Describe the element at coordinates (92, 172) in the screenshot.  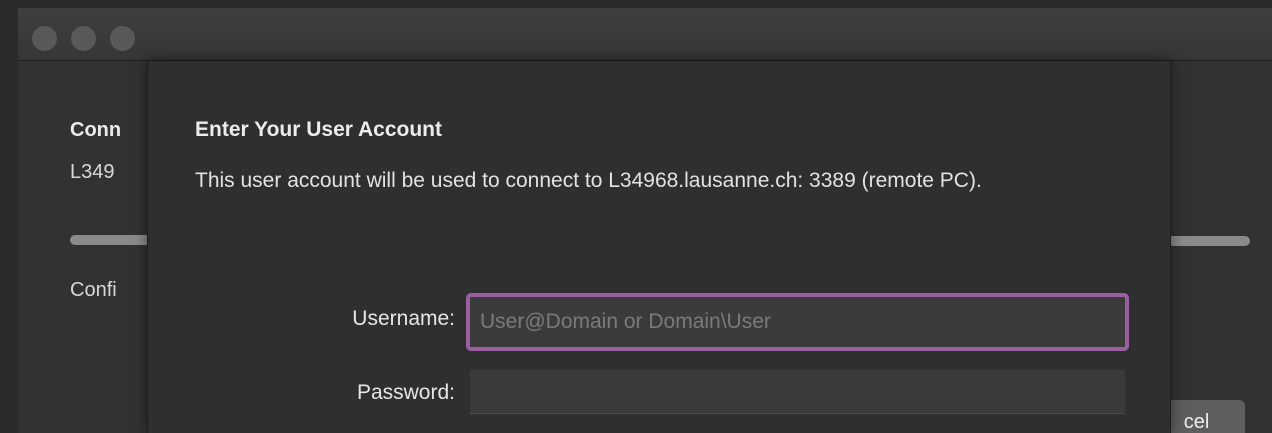
I see `connection-host: L349` at that location.